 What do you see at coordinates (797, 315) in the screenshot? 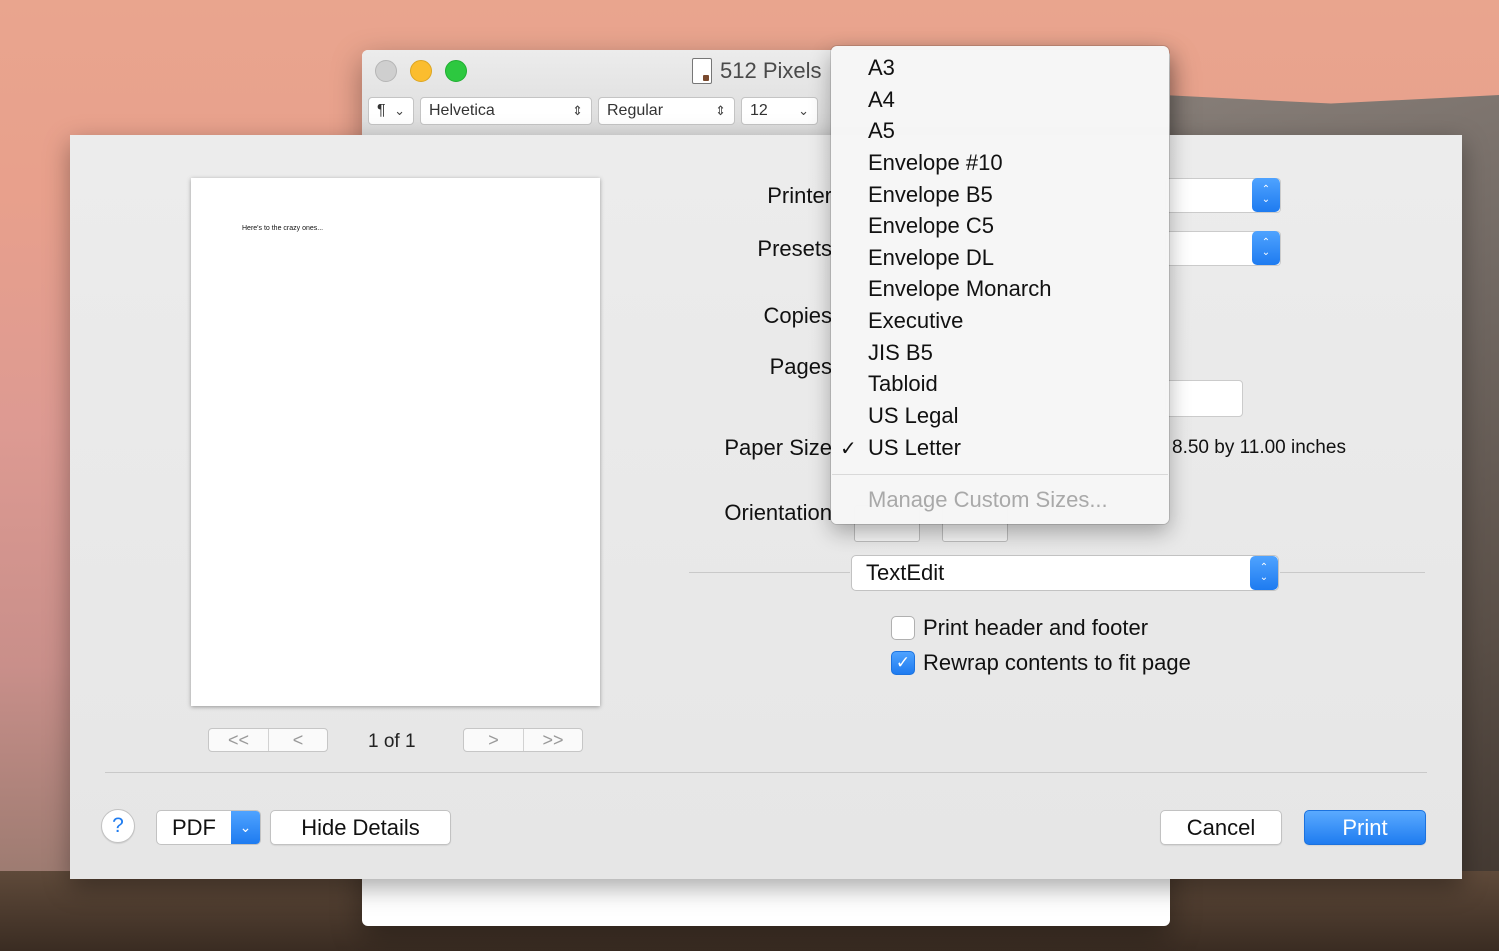
I see `copies-label: Copies` at bounding box center [797, 315].